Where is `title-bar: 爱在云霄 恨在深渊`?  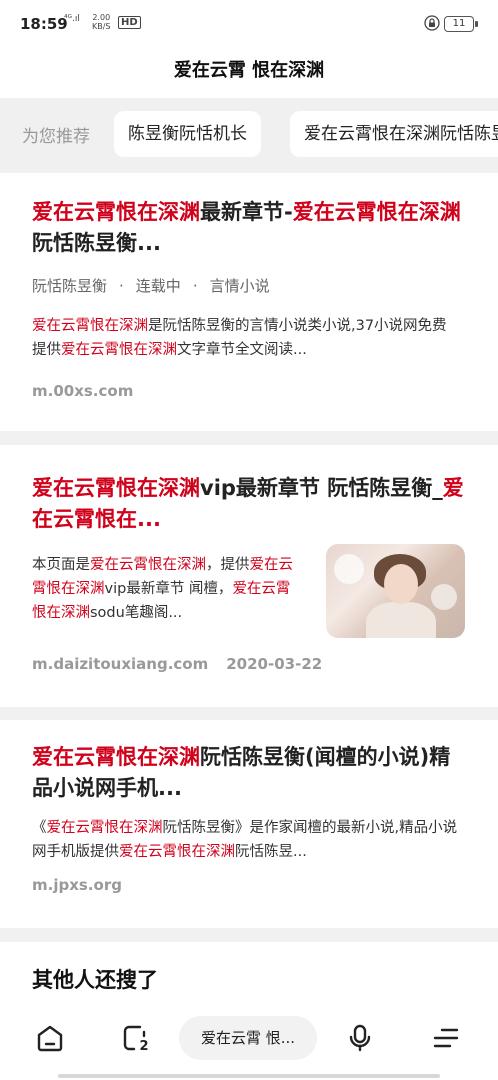 title-bar: 爱在云霄 恨在深渊 is located at coordinates (249, 74).